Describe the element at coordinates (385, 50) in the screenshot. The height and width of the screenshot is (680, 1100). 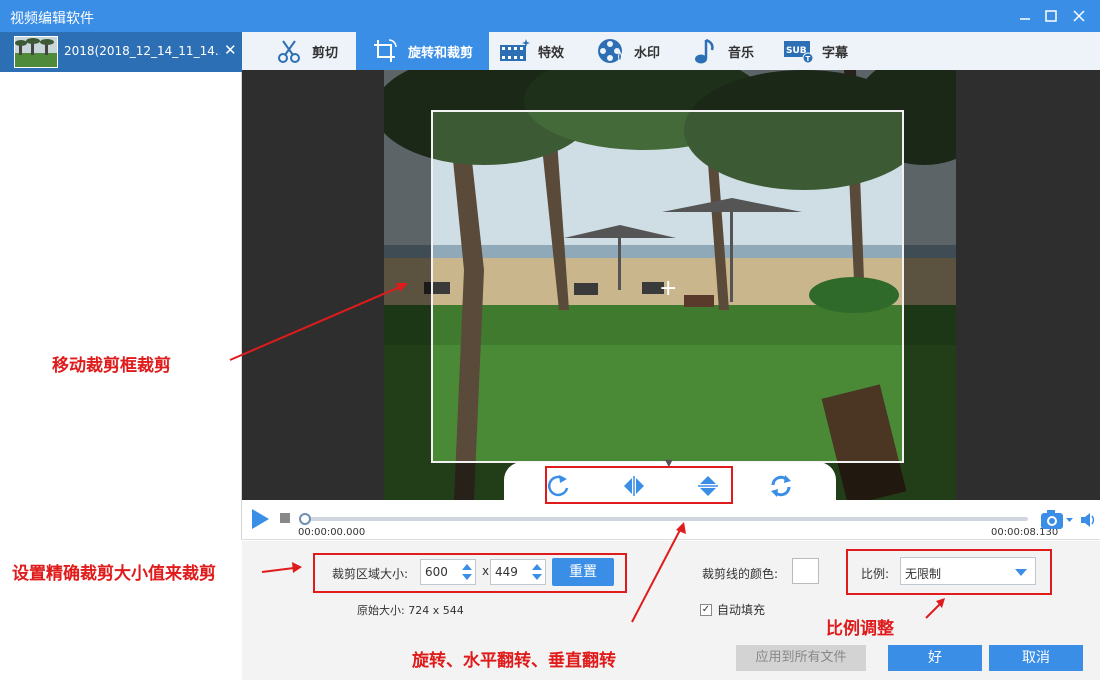
I see `crop-rotate-icon` at that location.